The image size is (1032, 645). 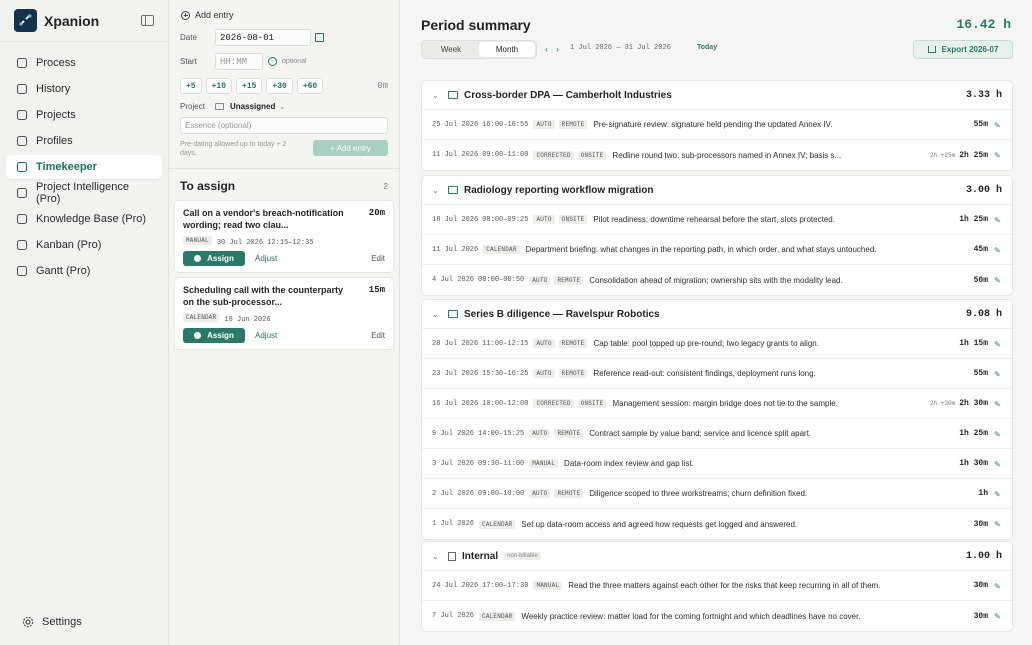 What do you see at coordinates (497, 616) in the screenshot?
I see `entry-tag: CALENDAR` at bounding box center [497, 616].